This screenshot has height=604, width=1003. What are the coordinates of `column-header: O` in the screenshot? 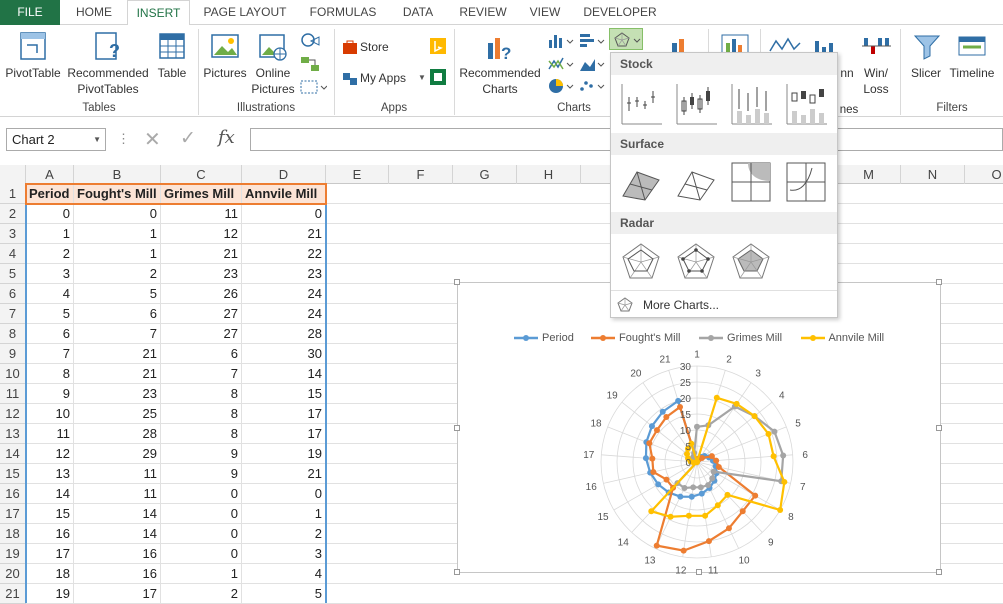 It's located at (984, 174).